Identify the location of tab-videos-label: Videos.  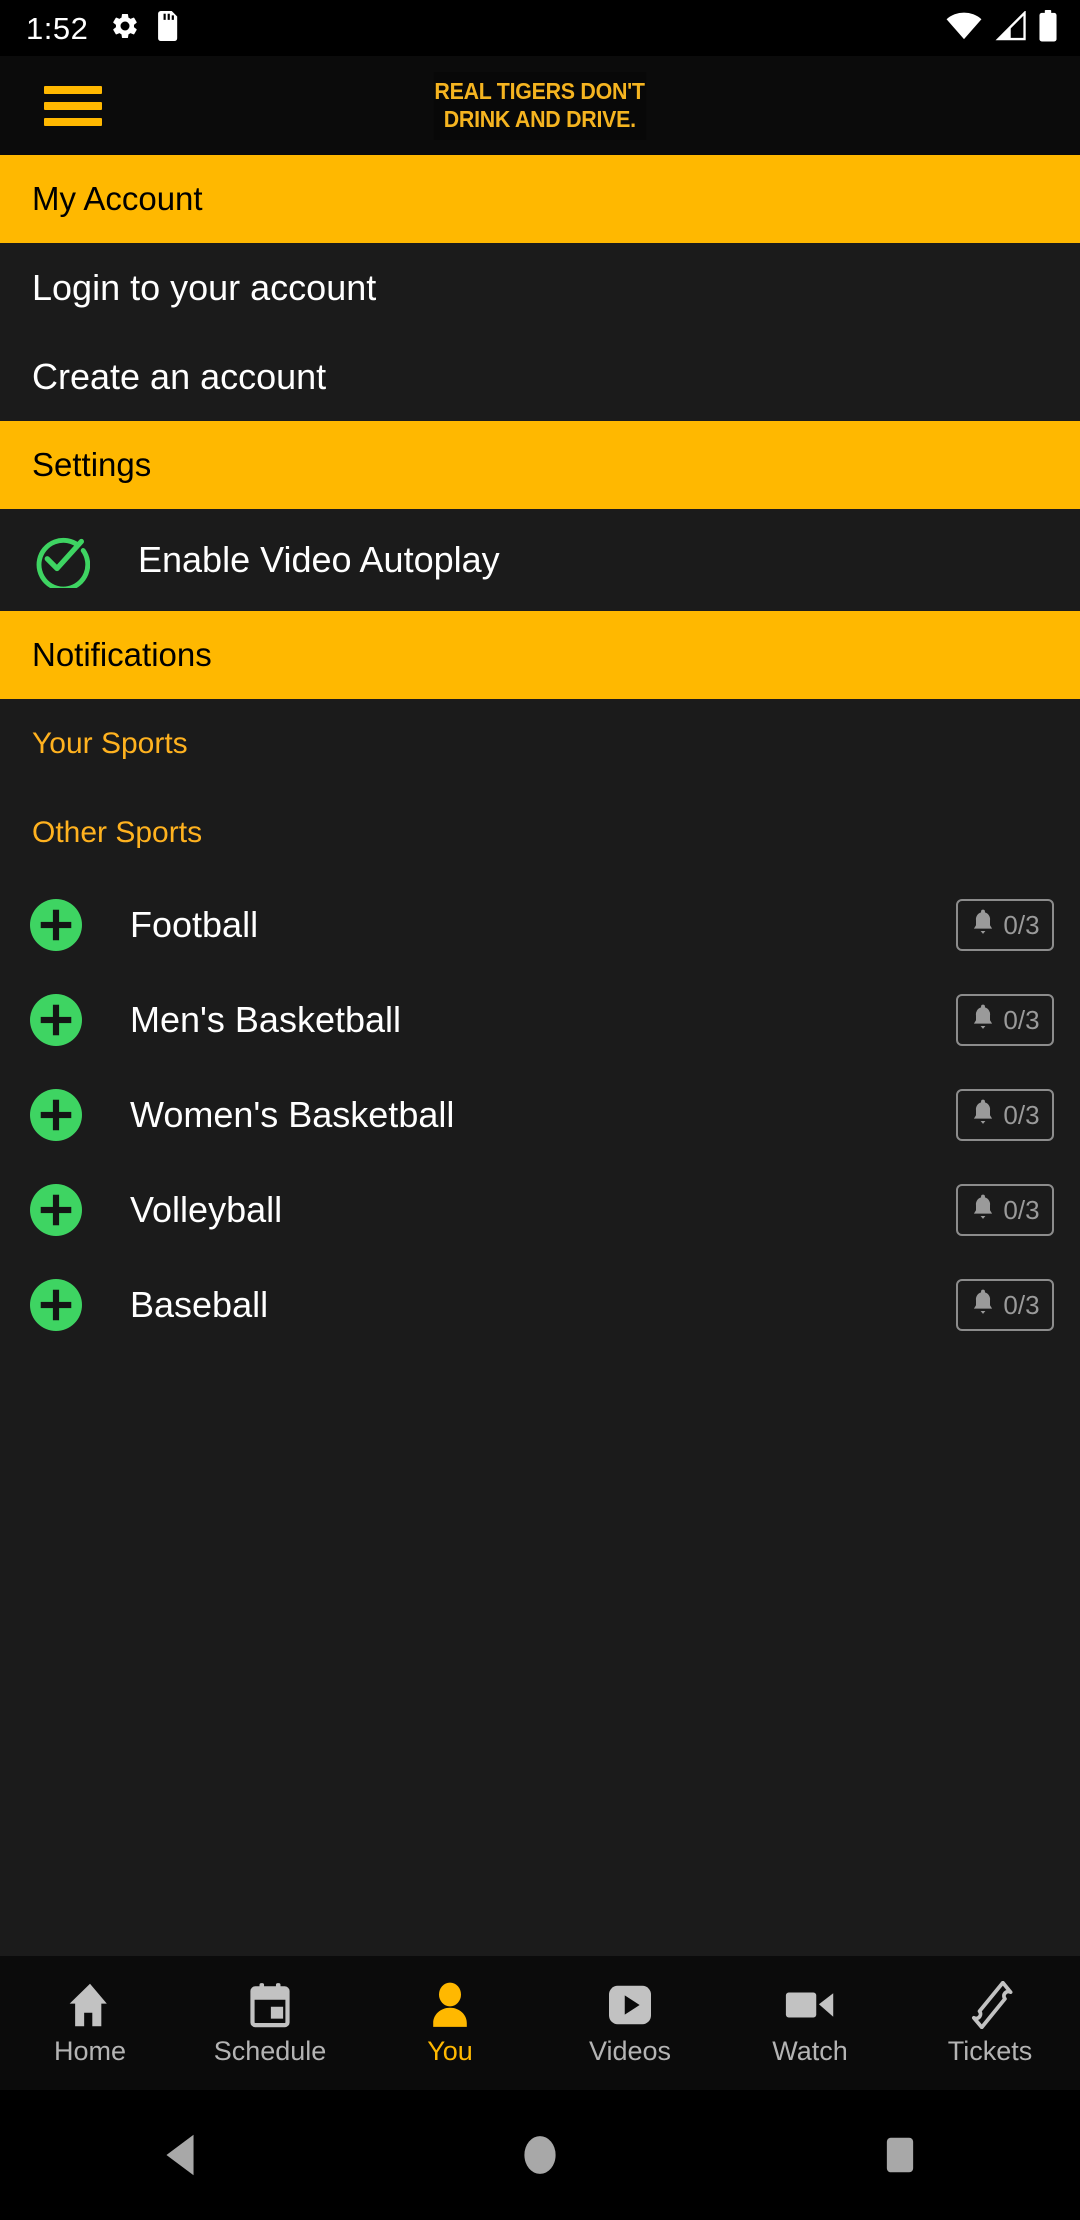
(630, 2051).